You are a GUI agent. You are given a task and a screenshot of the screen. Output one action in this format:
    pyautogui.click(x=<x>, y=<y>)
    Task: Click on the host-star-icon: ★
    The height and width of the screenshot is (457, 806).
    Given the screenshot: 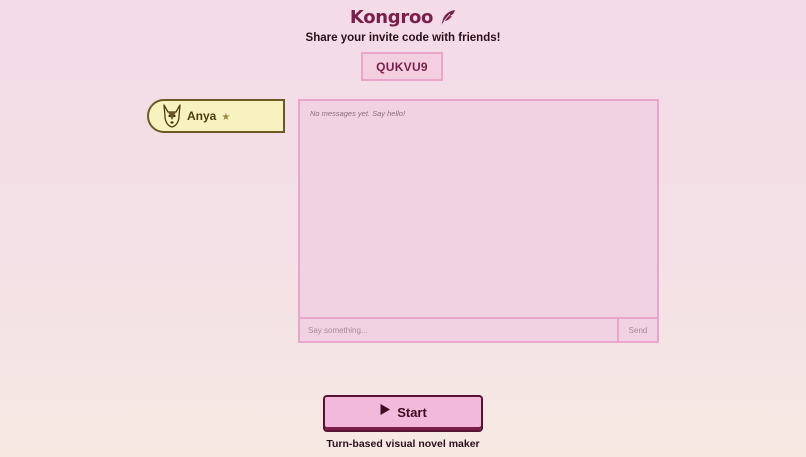 What is the action you would take?
    pyautogui.click(x=226, y=117)
    